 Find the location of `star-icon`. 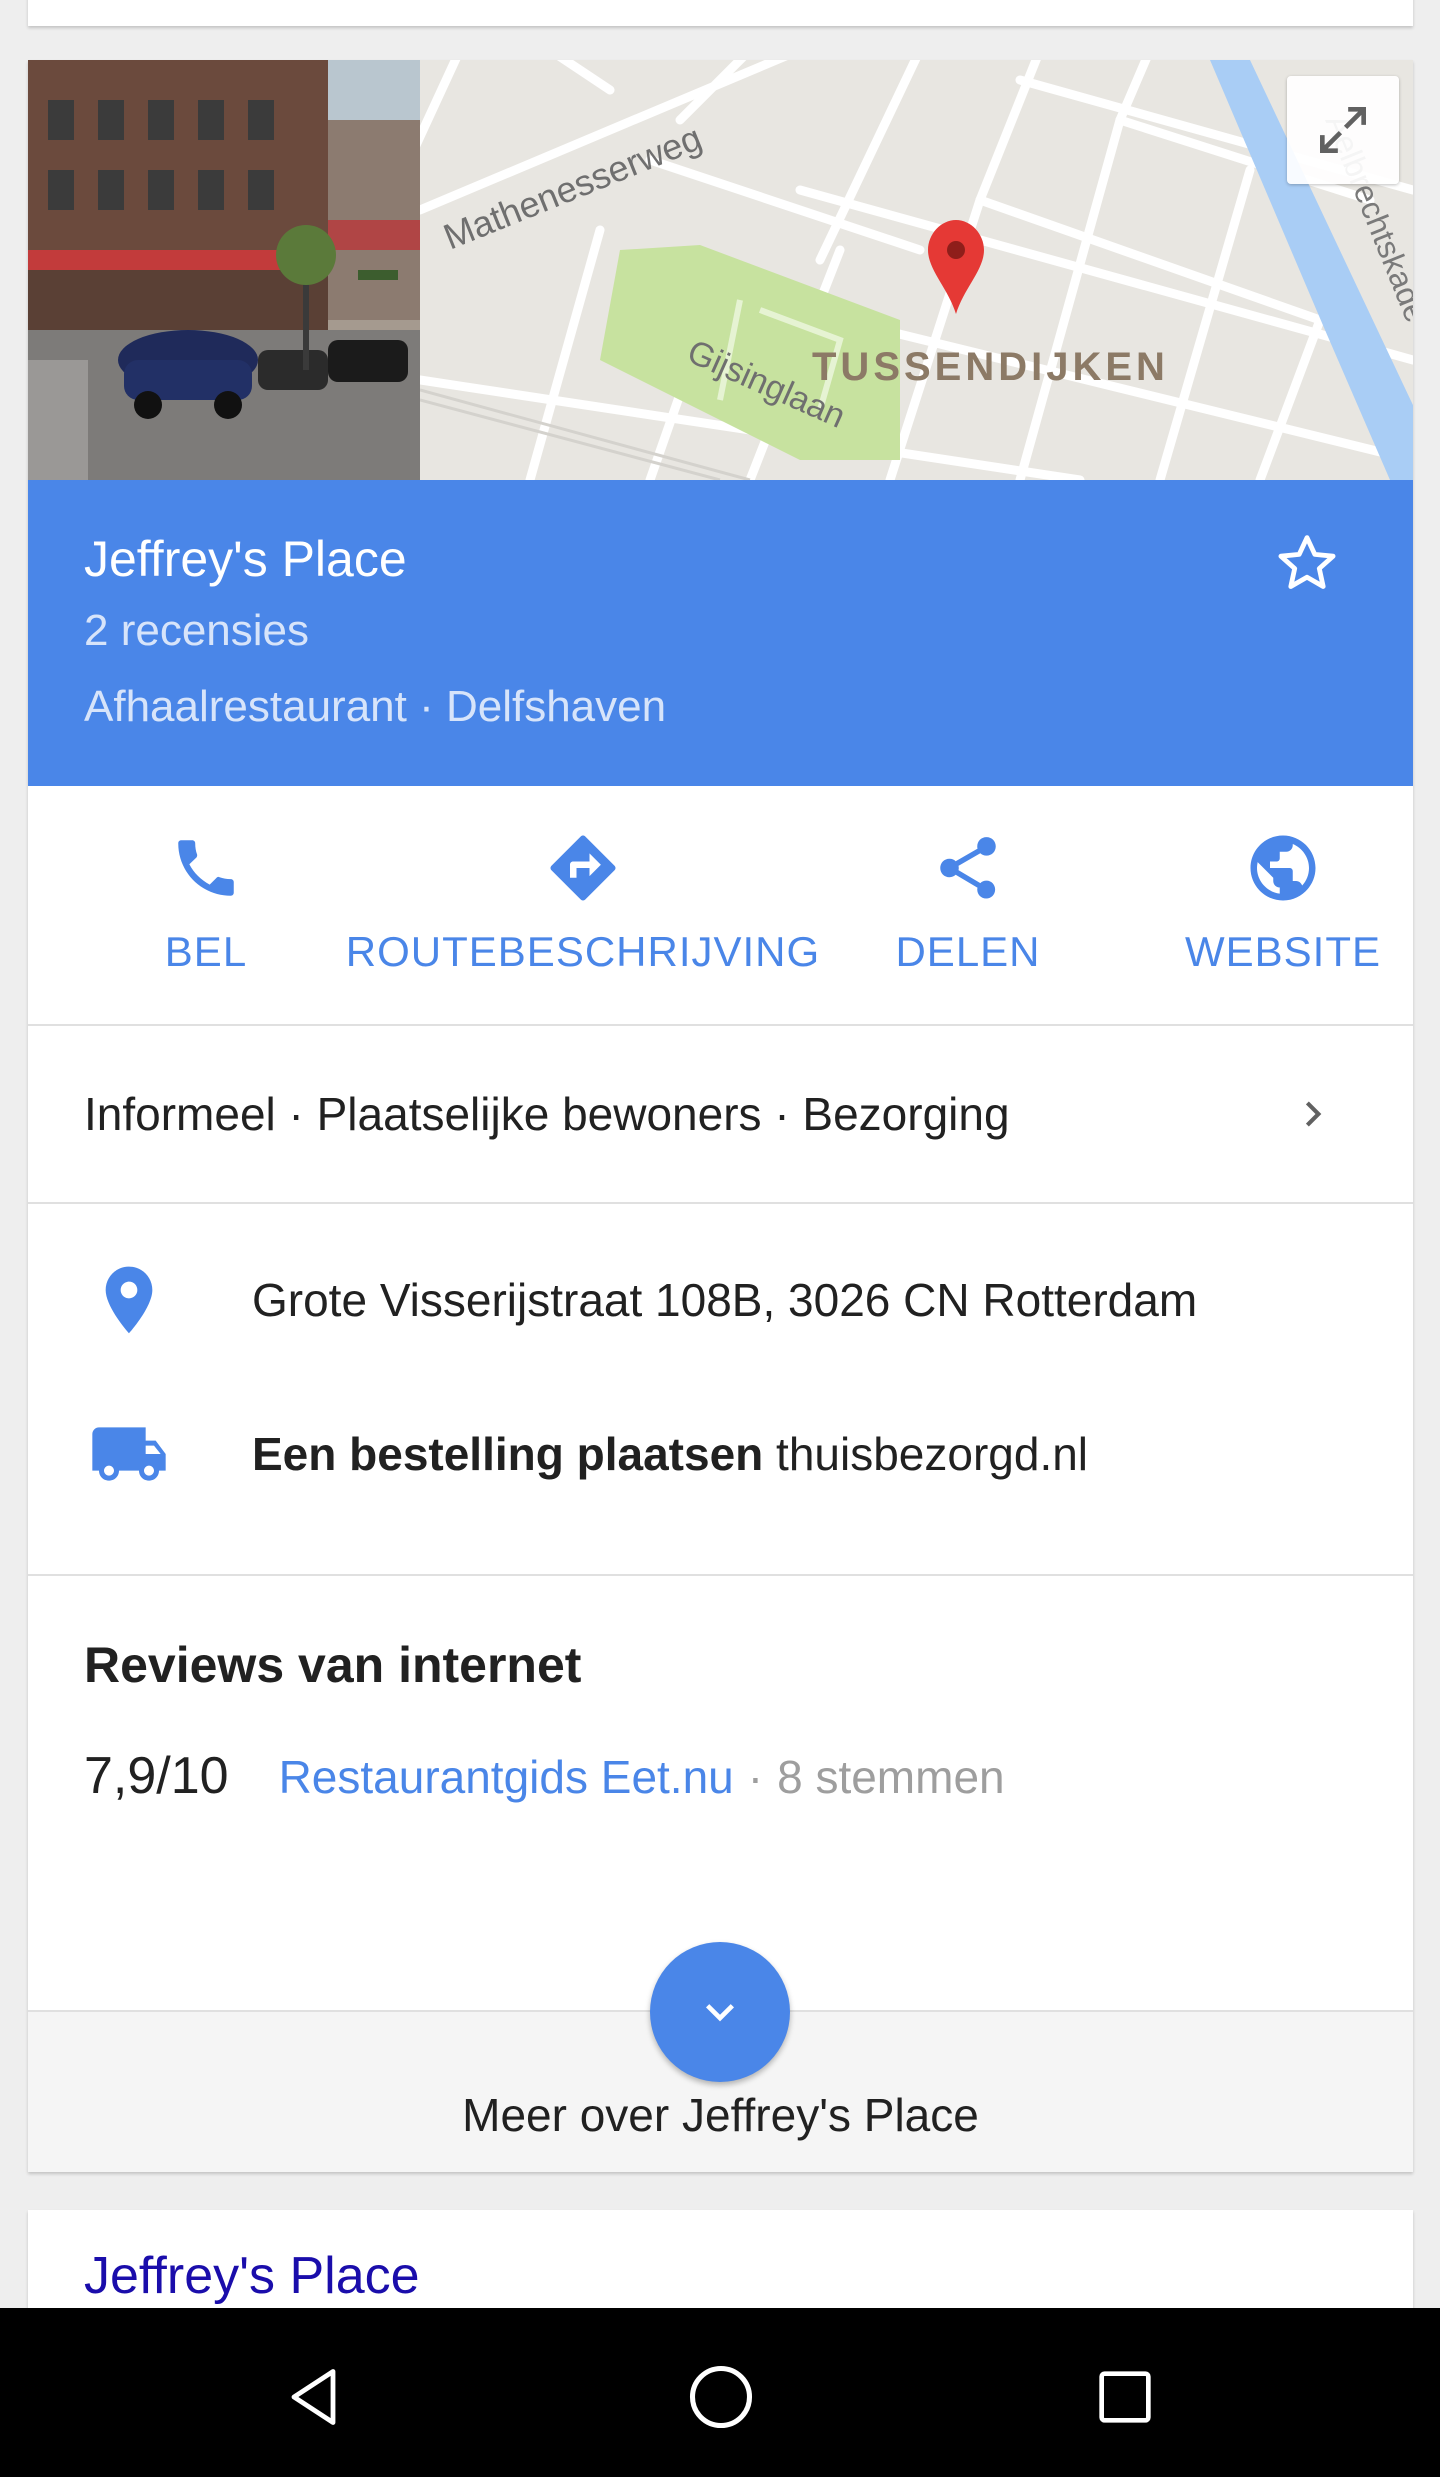

star-icon is located at coordinates (1307, 562).